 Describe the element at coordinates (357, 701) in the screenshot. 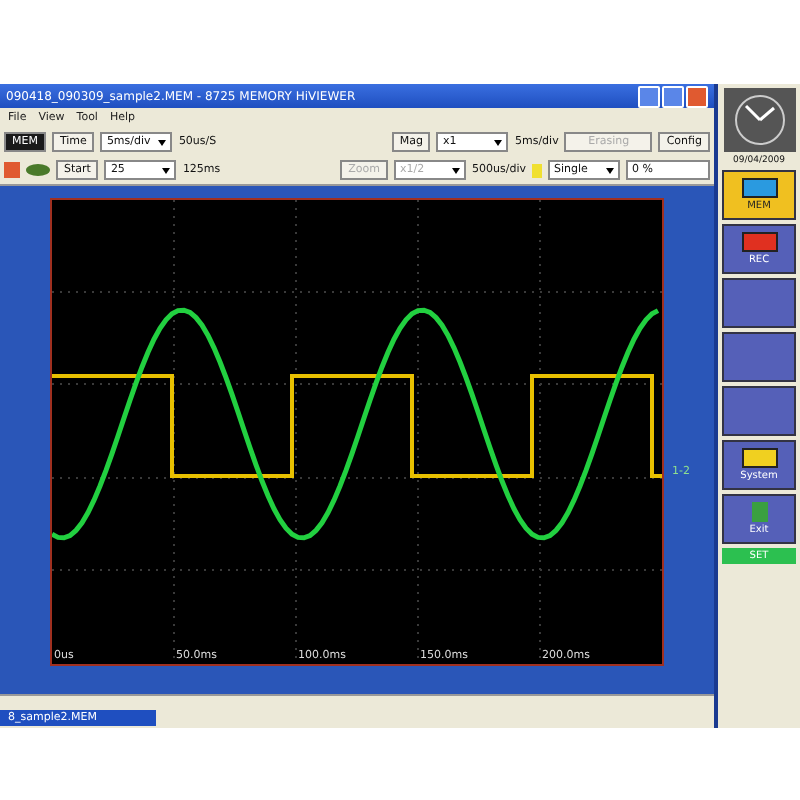

I see `horizontal-scrollbar` at that location.